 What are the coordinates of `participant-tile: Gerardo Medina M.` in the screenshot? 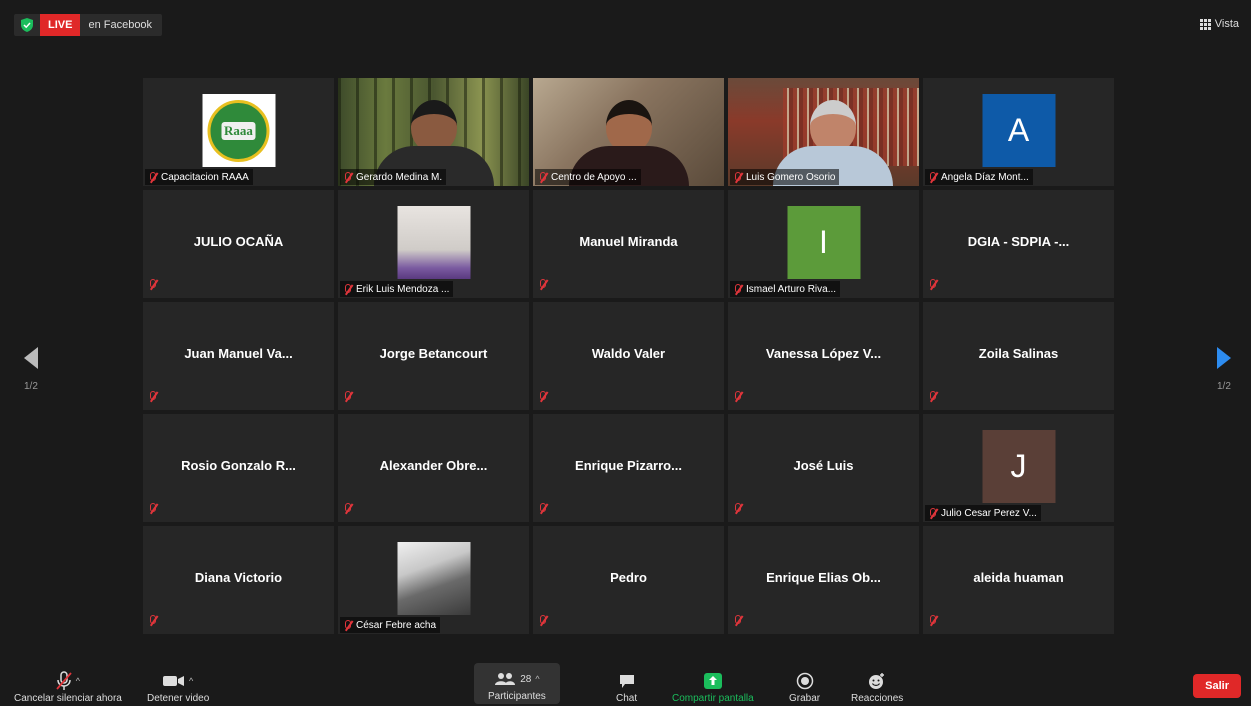 It's located at (433, 132).